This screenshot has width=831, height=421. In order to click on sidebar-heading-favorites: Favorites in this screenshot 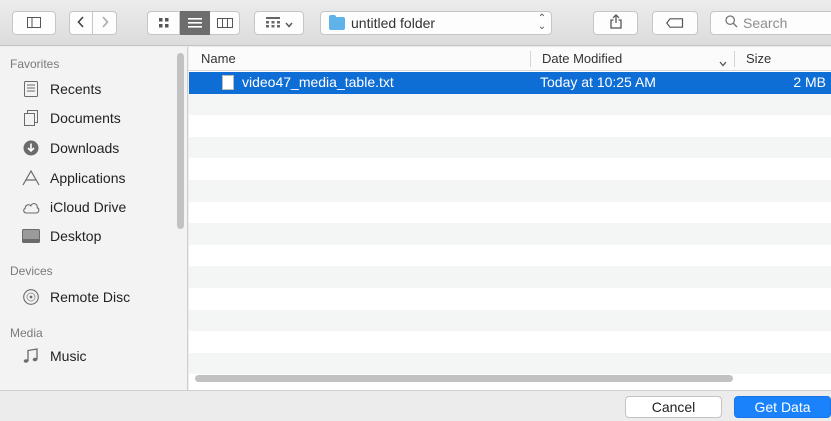, I will do `click(35, 64)`.